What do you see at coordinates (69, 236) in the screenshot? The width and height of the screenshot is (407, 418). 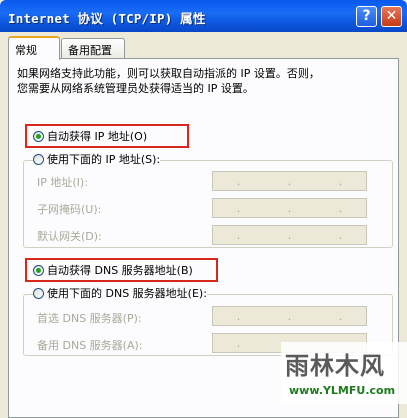 I see `default-gateway-label: 默认网关(D):` at bounding box center [69, 236].